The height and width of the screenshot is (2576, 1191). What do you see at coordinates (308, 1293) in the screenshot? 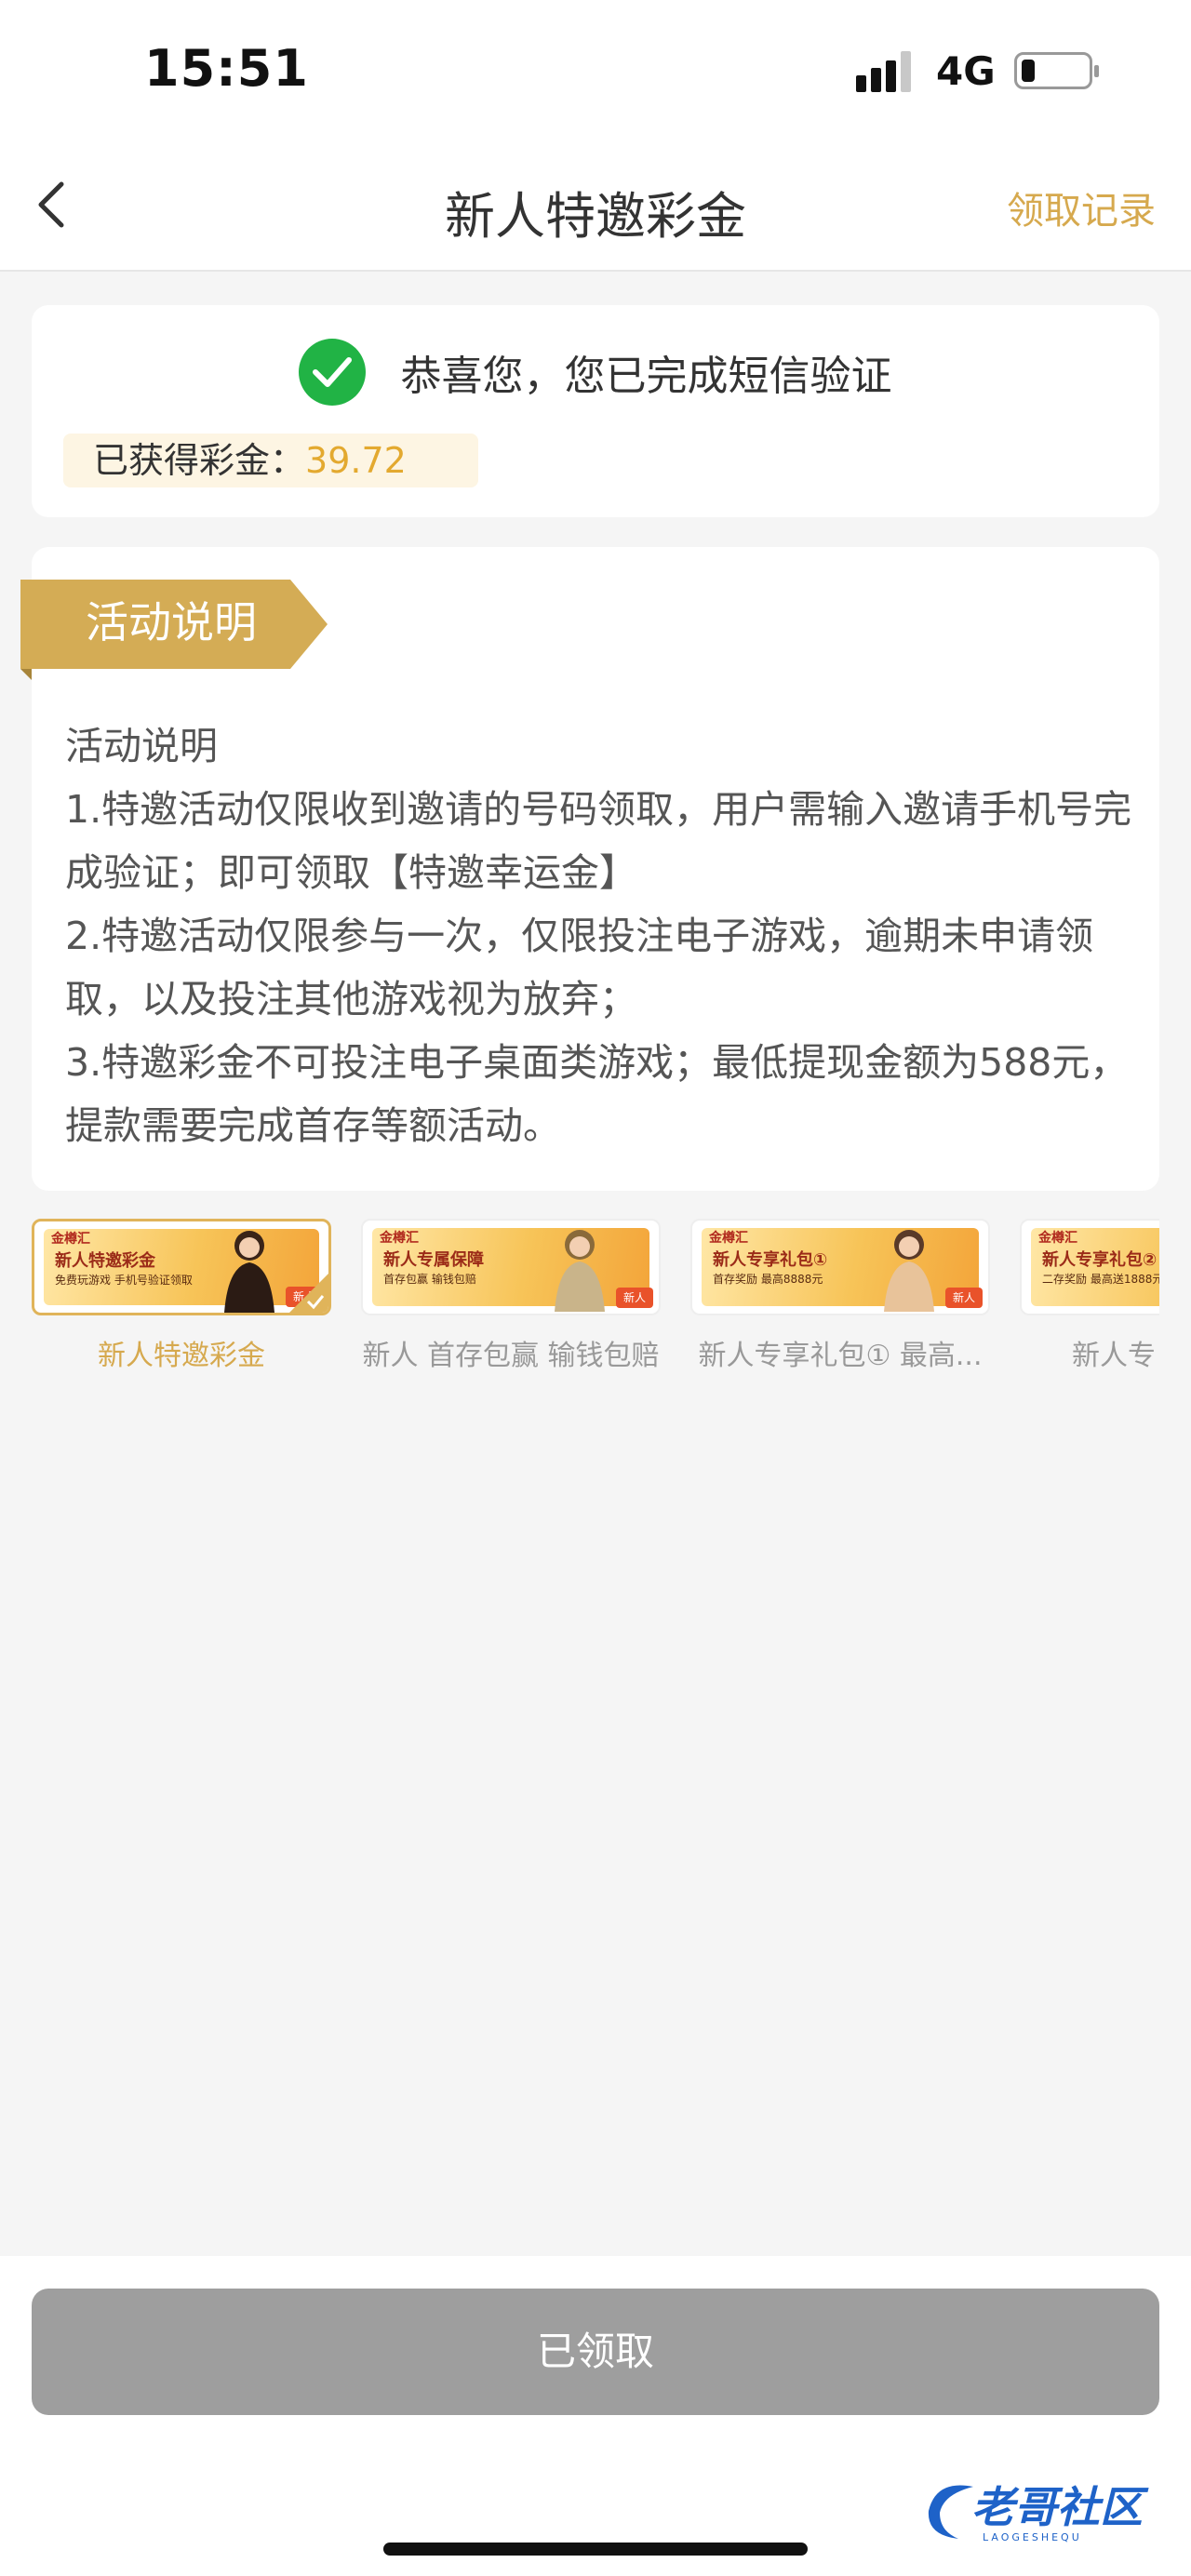
I see `selected-check-icon` at bounding box center [308, 1293].